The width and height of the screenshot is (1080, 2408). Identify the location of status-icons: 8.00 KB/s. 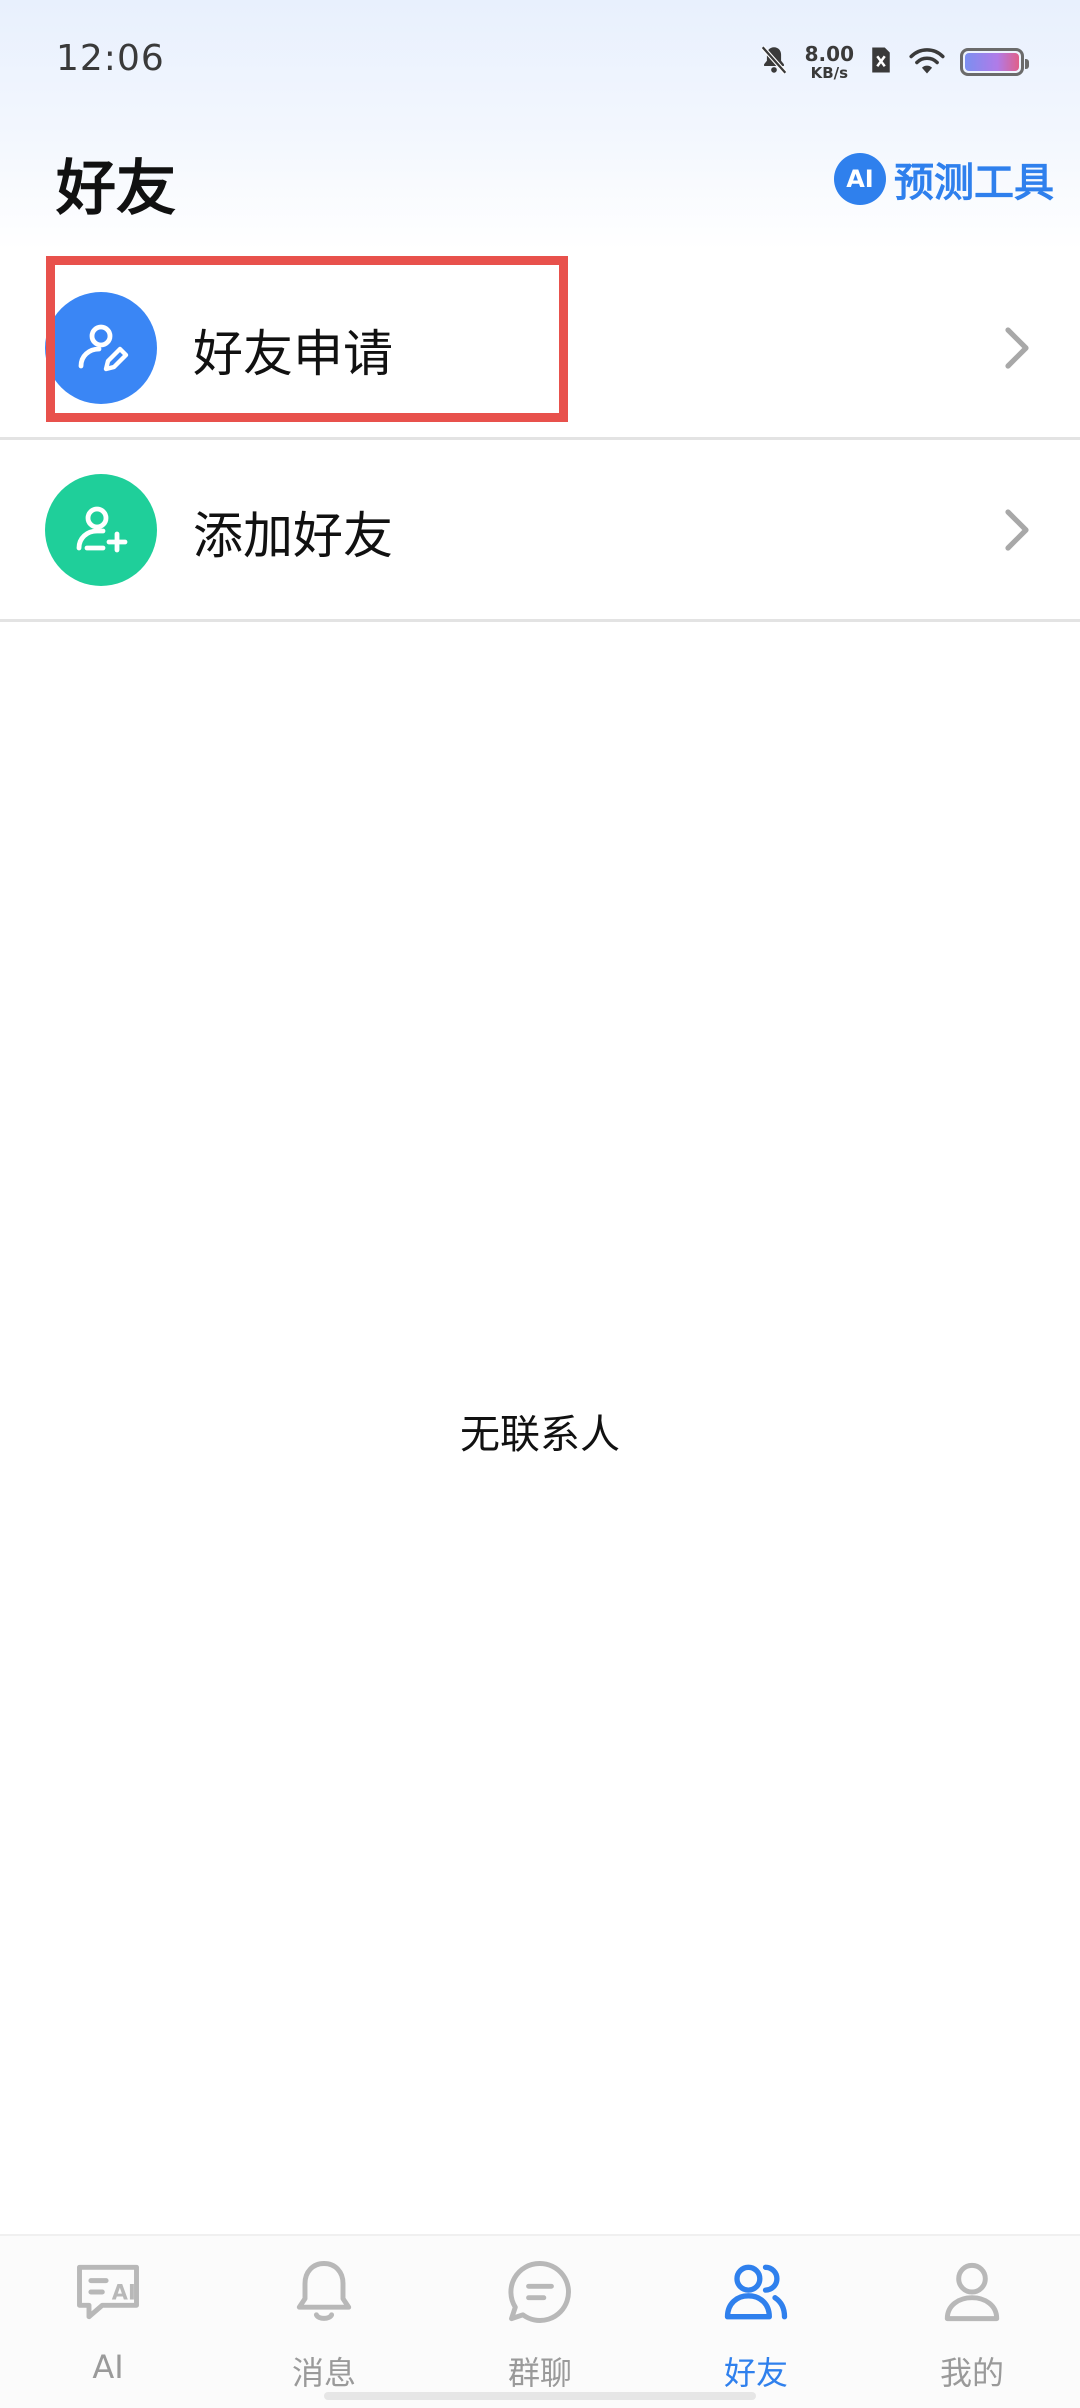
(893, 62).